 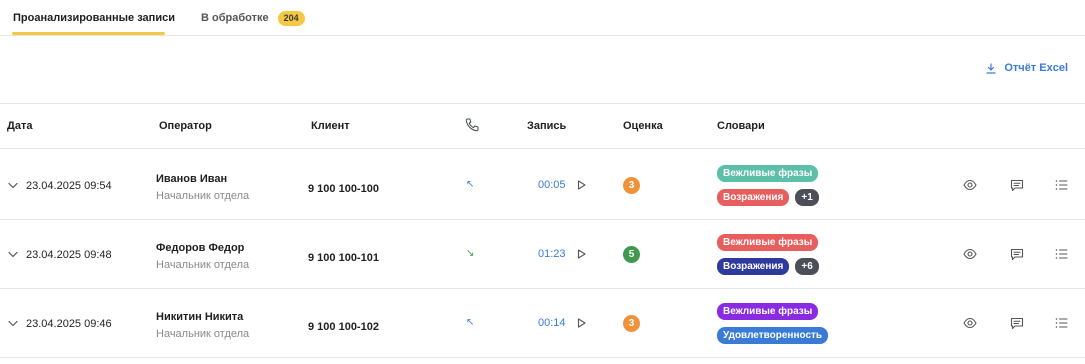 What do you see at coordinates (200, 317) in the screenshot?
I see `operator-name: Никитин Никита` at bounding box center [200, 317].